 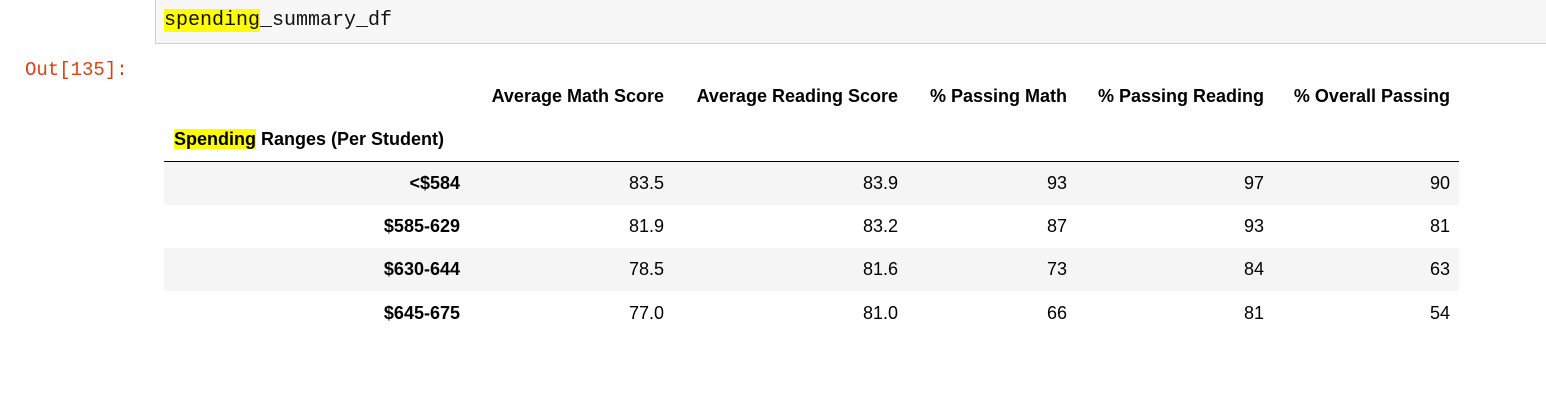 I want to click on cell-overall-passing: 90, so click(x=1439, y=183).